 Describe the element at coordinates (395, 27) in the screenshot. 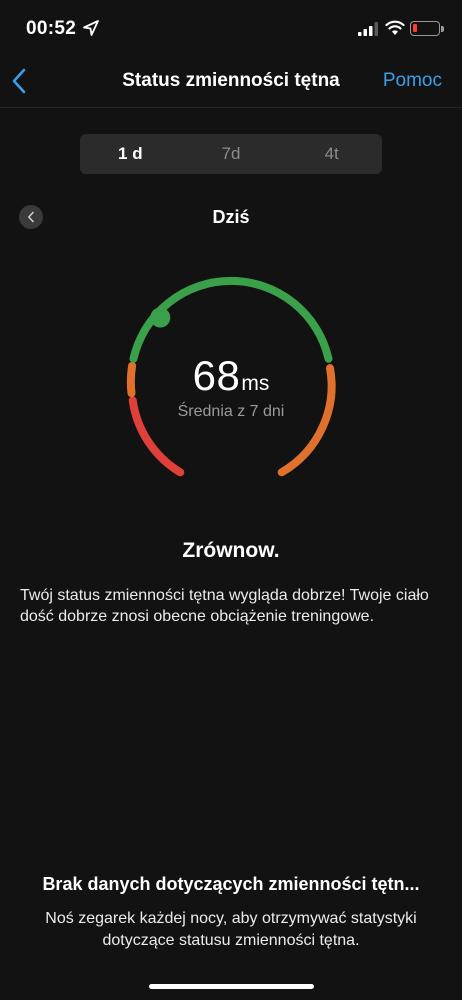

I see `wifi-icon` at that location.